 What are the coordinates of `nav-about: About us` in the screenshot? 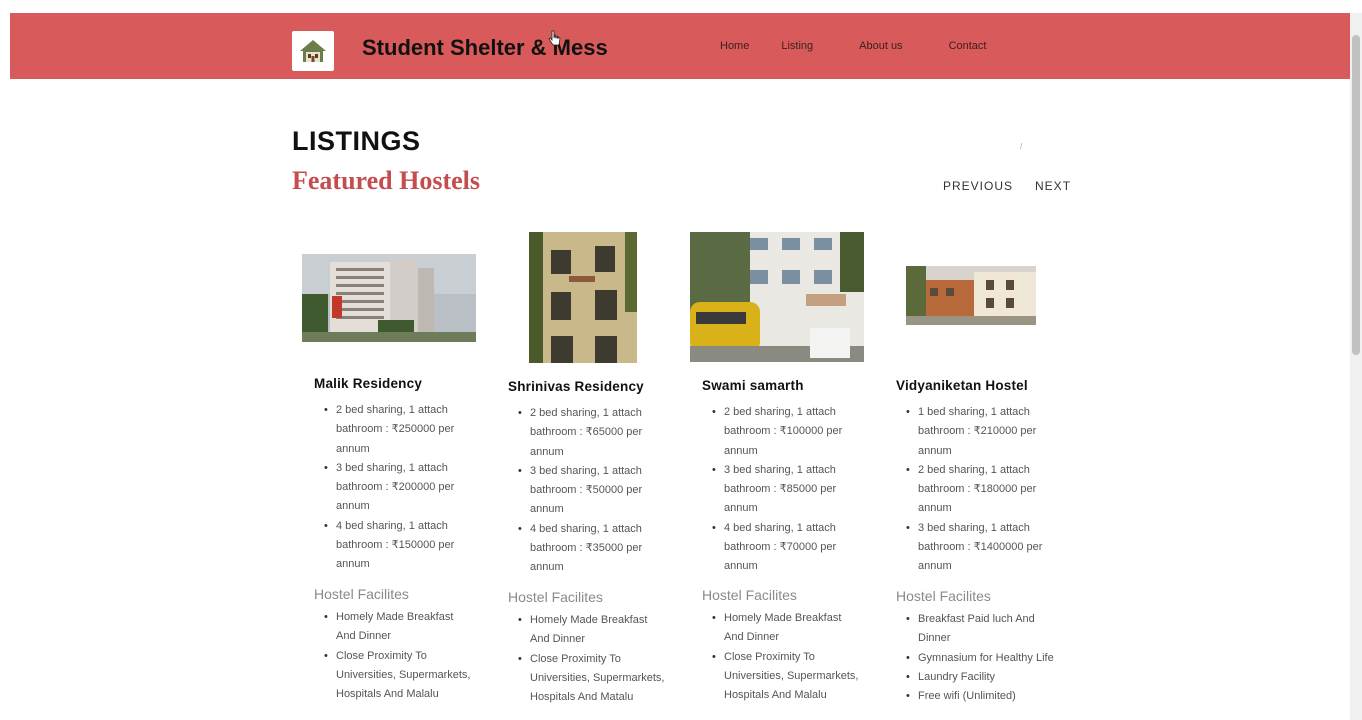 It's located at (880, 46).